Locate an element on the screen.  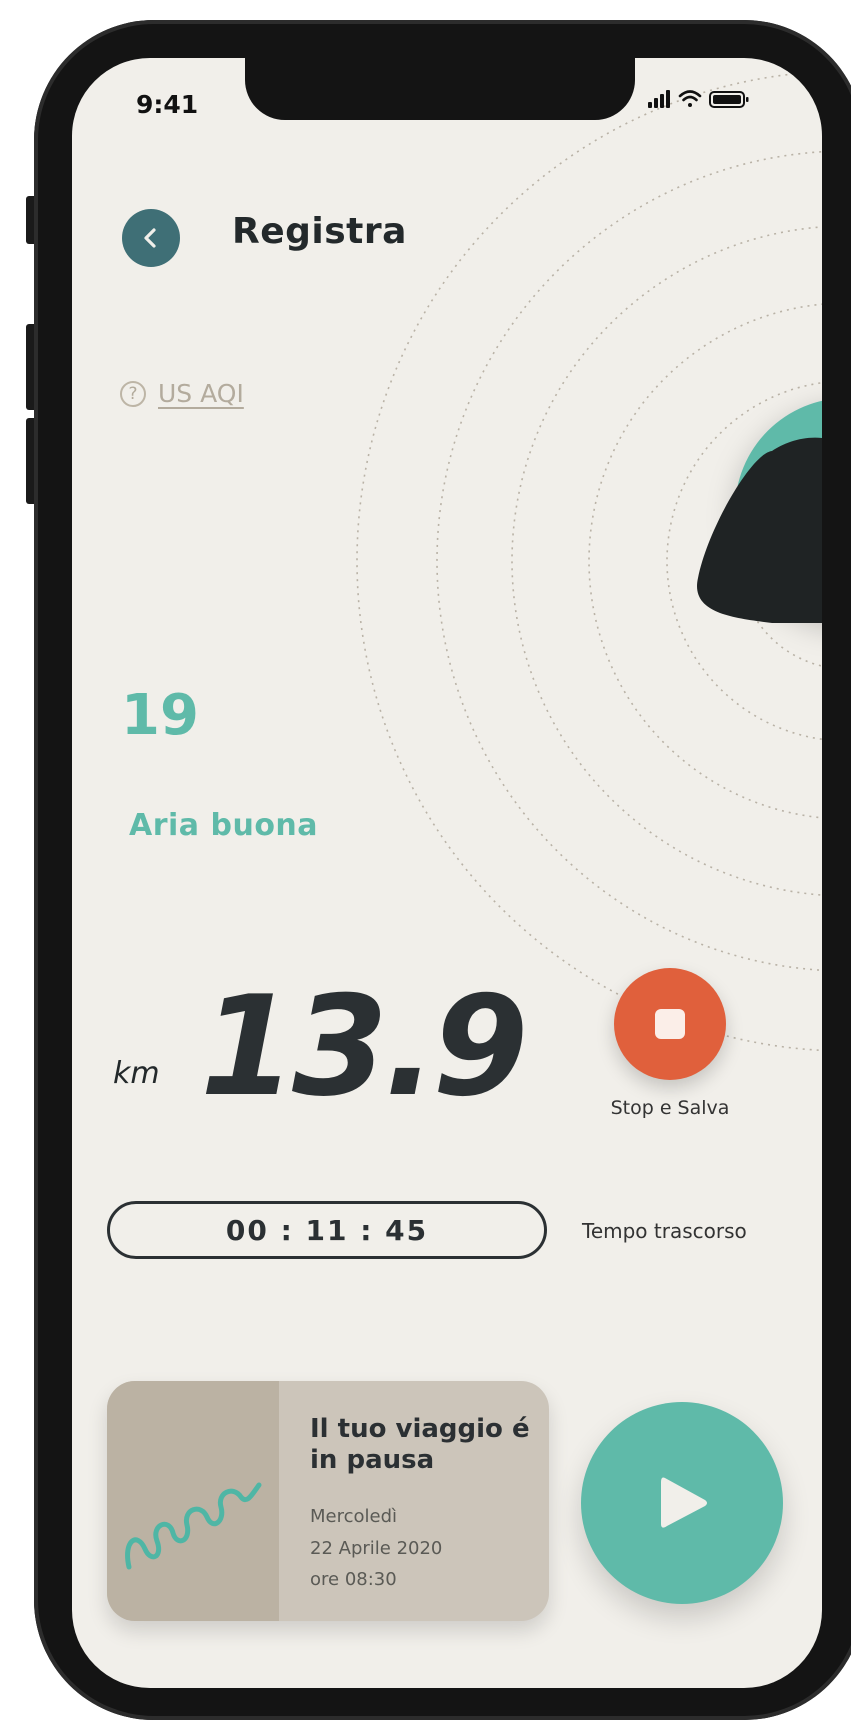
distance-value: 13.9 is located at coordinates (364, 1046).